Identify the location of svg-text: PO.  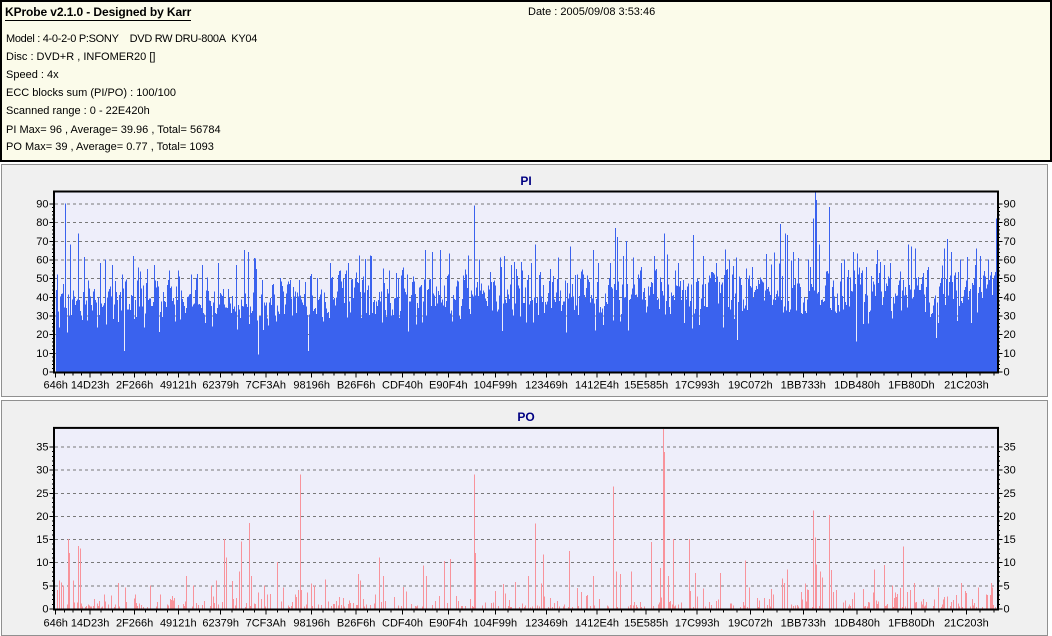
(525, 417).